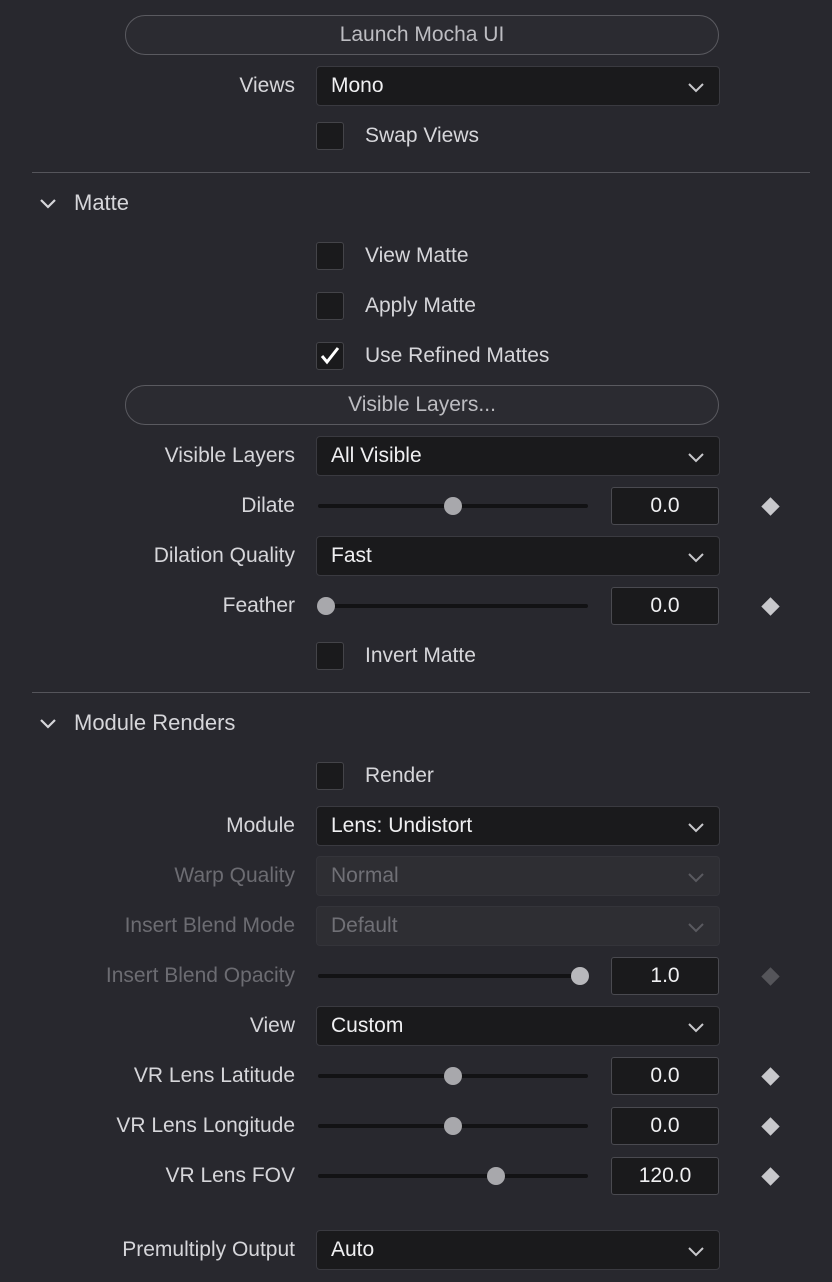 The height and width of the screenshot is (1282, 832). Describe the element at coordinates (155, 722) in the screenshot. I see `section-title-module-renders: Module Renders` at that location.